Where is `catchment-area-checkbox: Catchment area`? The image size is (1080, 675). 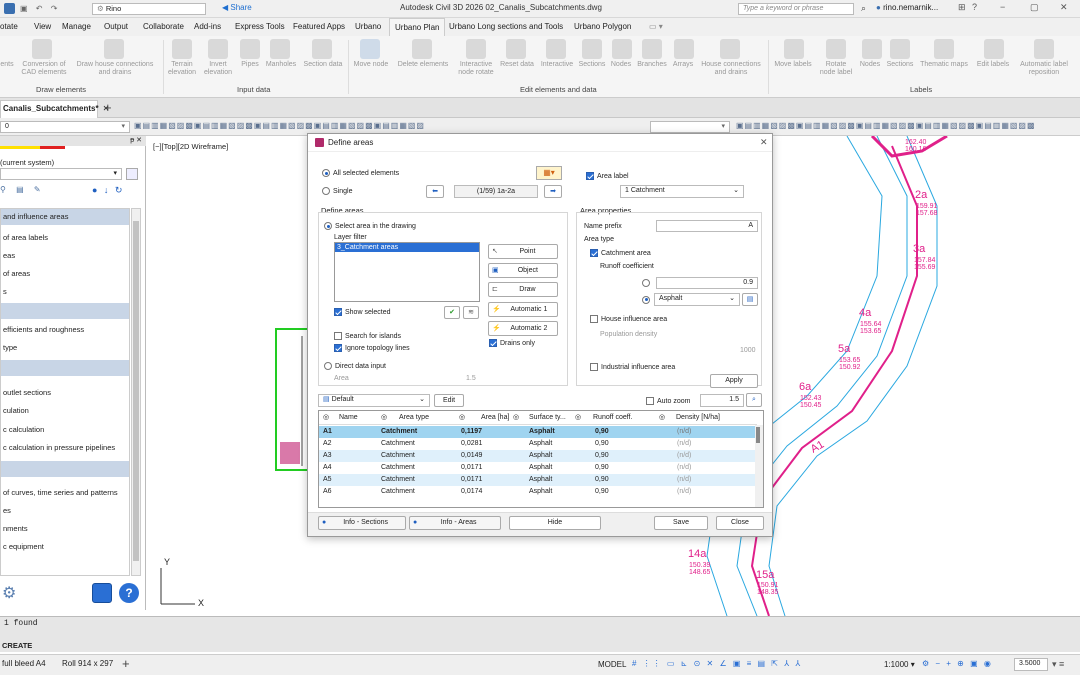 catchment-area-checkbox: Catchment area is located at coordinates (620, 253).